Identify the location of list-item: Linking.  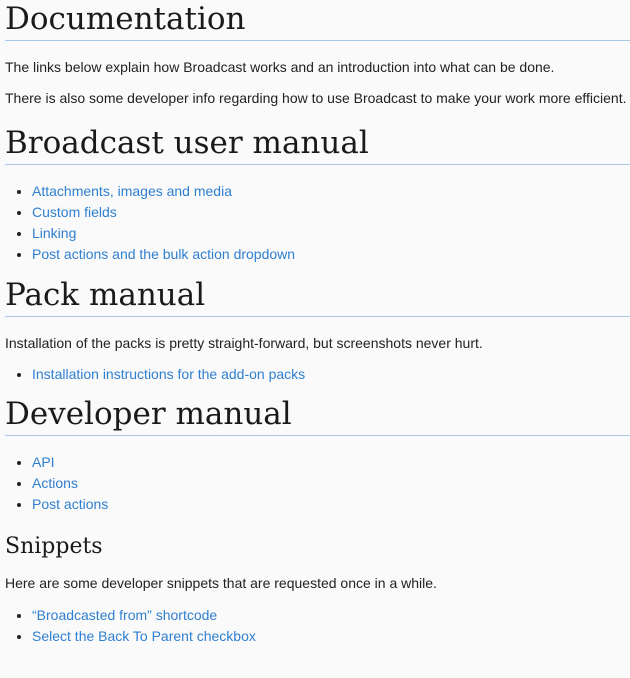
(331, 233).